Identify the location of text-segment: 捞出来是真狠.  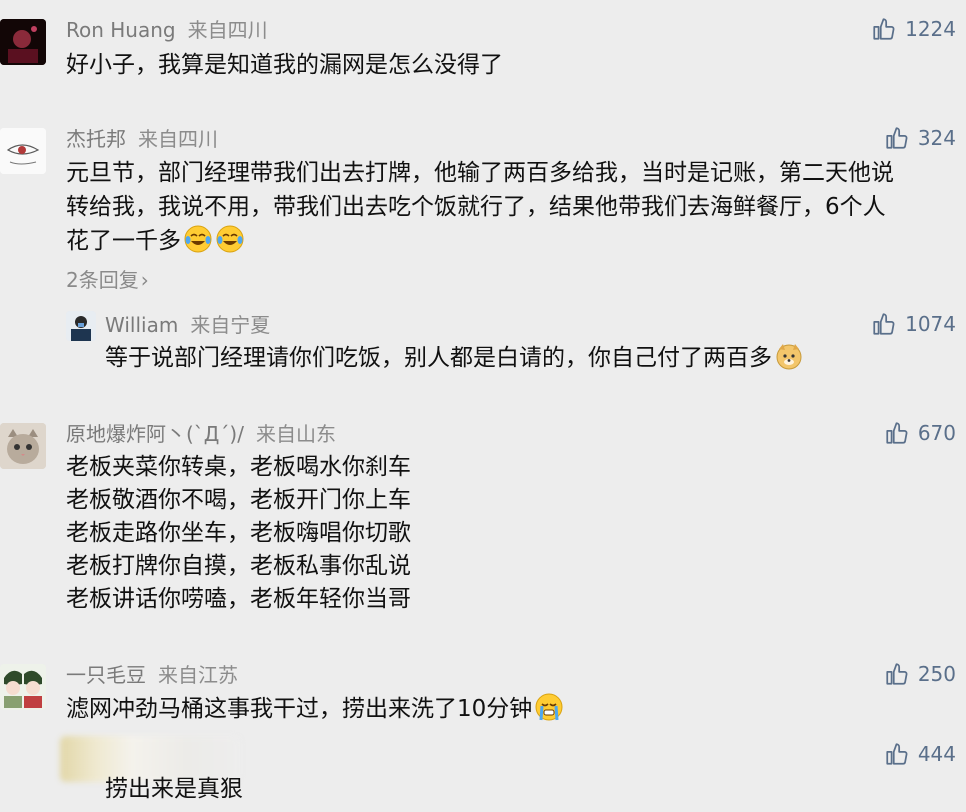
(174, 789).